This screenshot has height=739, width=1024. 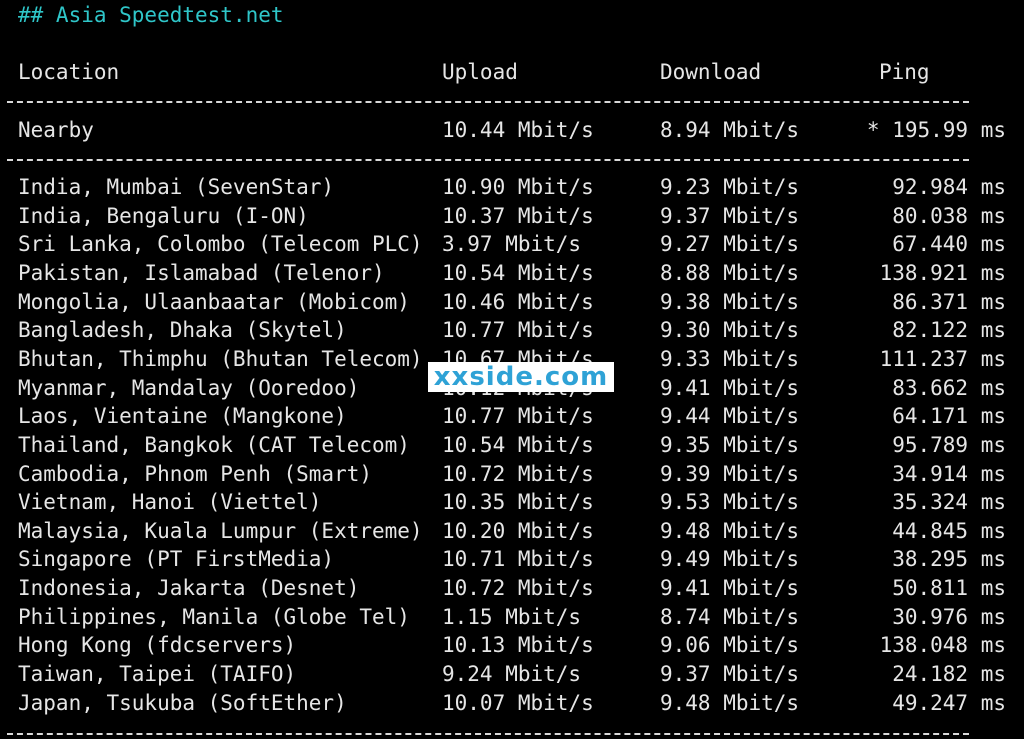 I want to click on row-upload: 1.15 Mbit/s, so click(x=512, y=616).